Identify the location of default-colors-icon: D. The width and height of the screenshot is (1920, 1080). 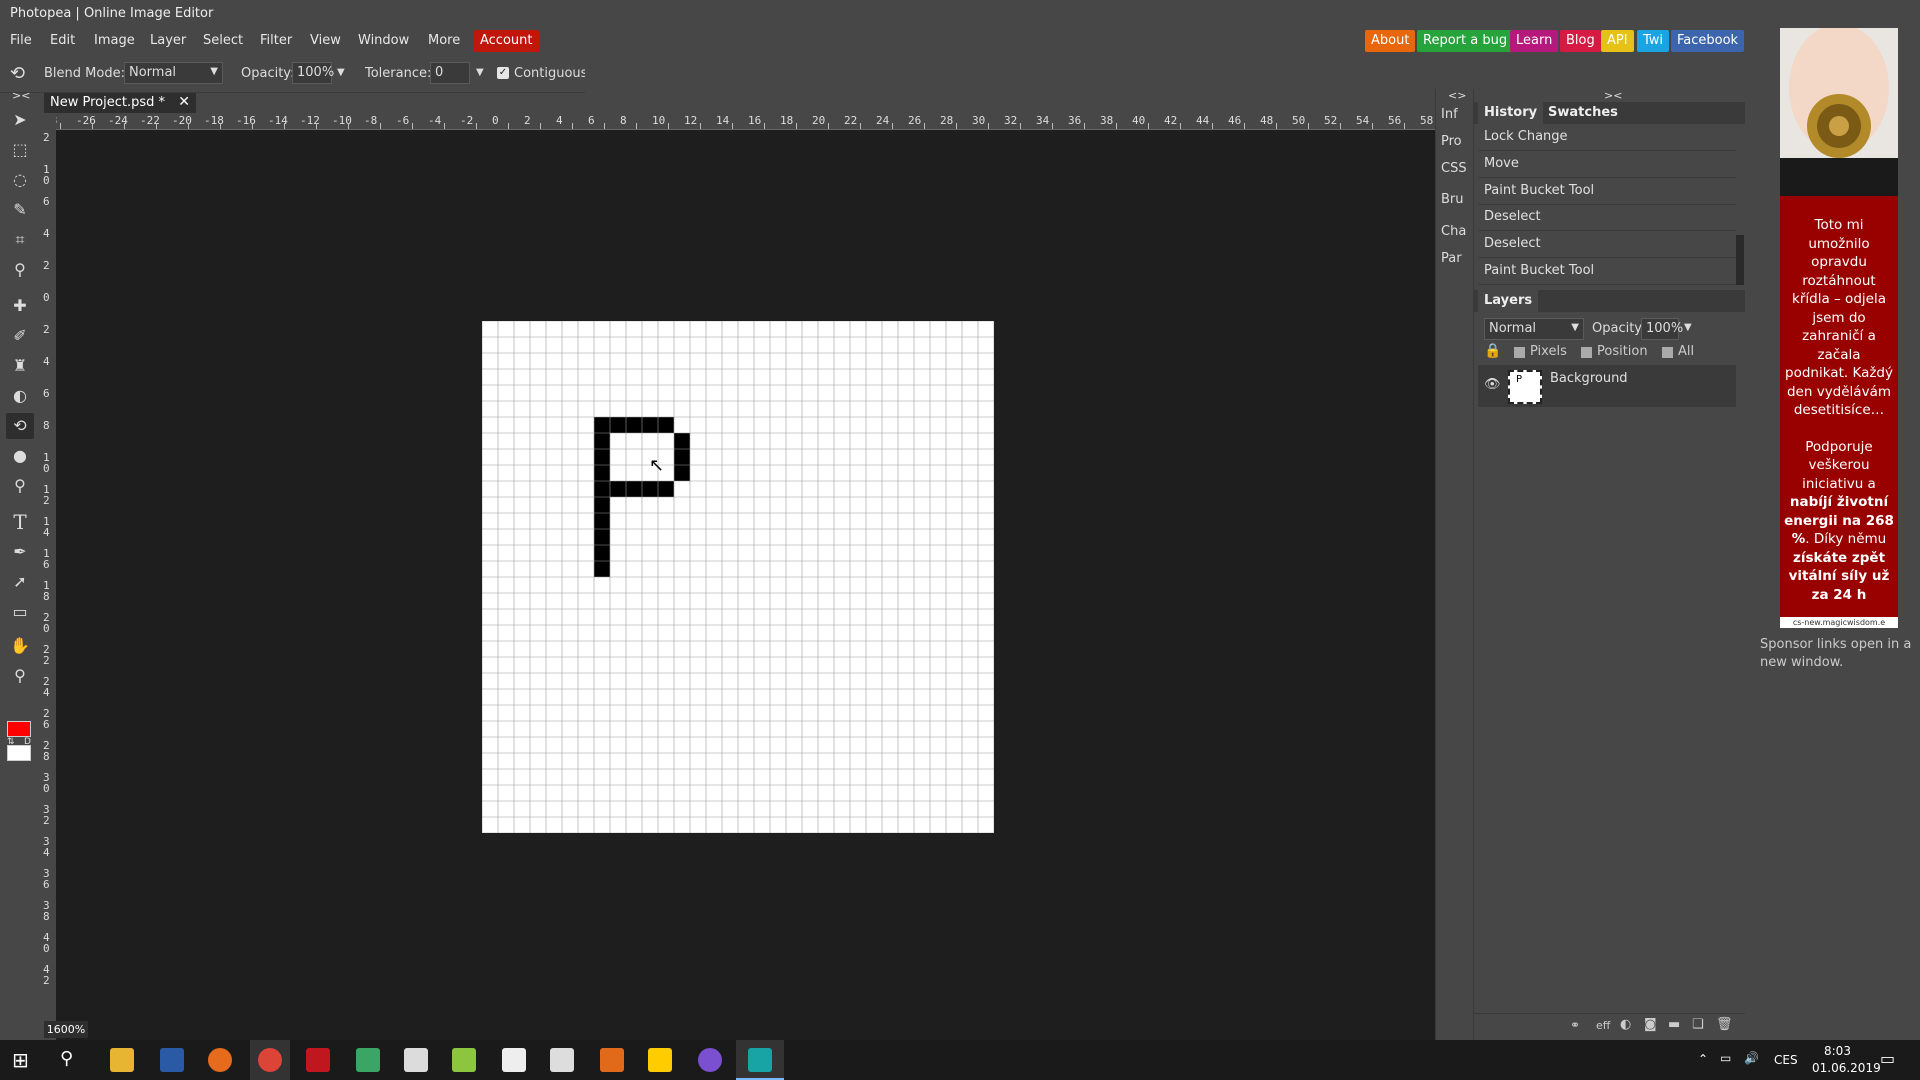
(27, 742).